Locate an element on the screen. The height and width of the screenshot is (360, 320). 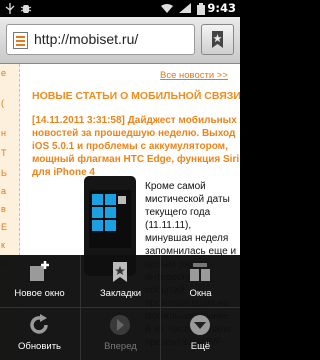
usb-icon is located at coordinates (10, 8).